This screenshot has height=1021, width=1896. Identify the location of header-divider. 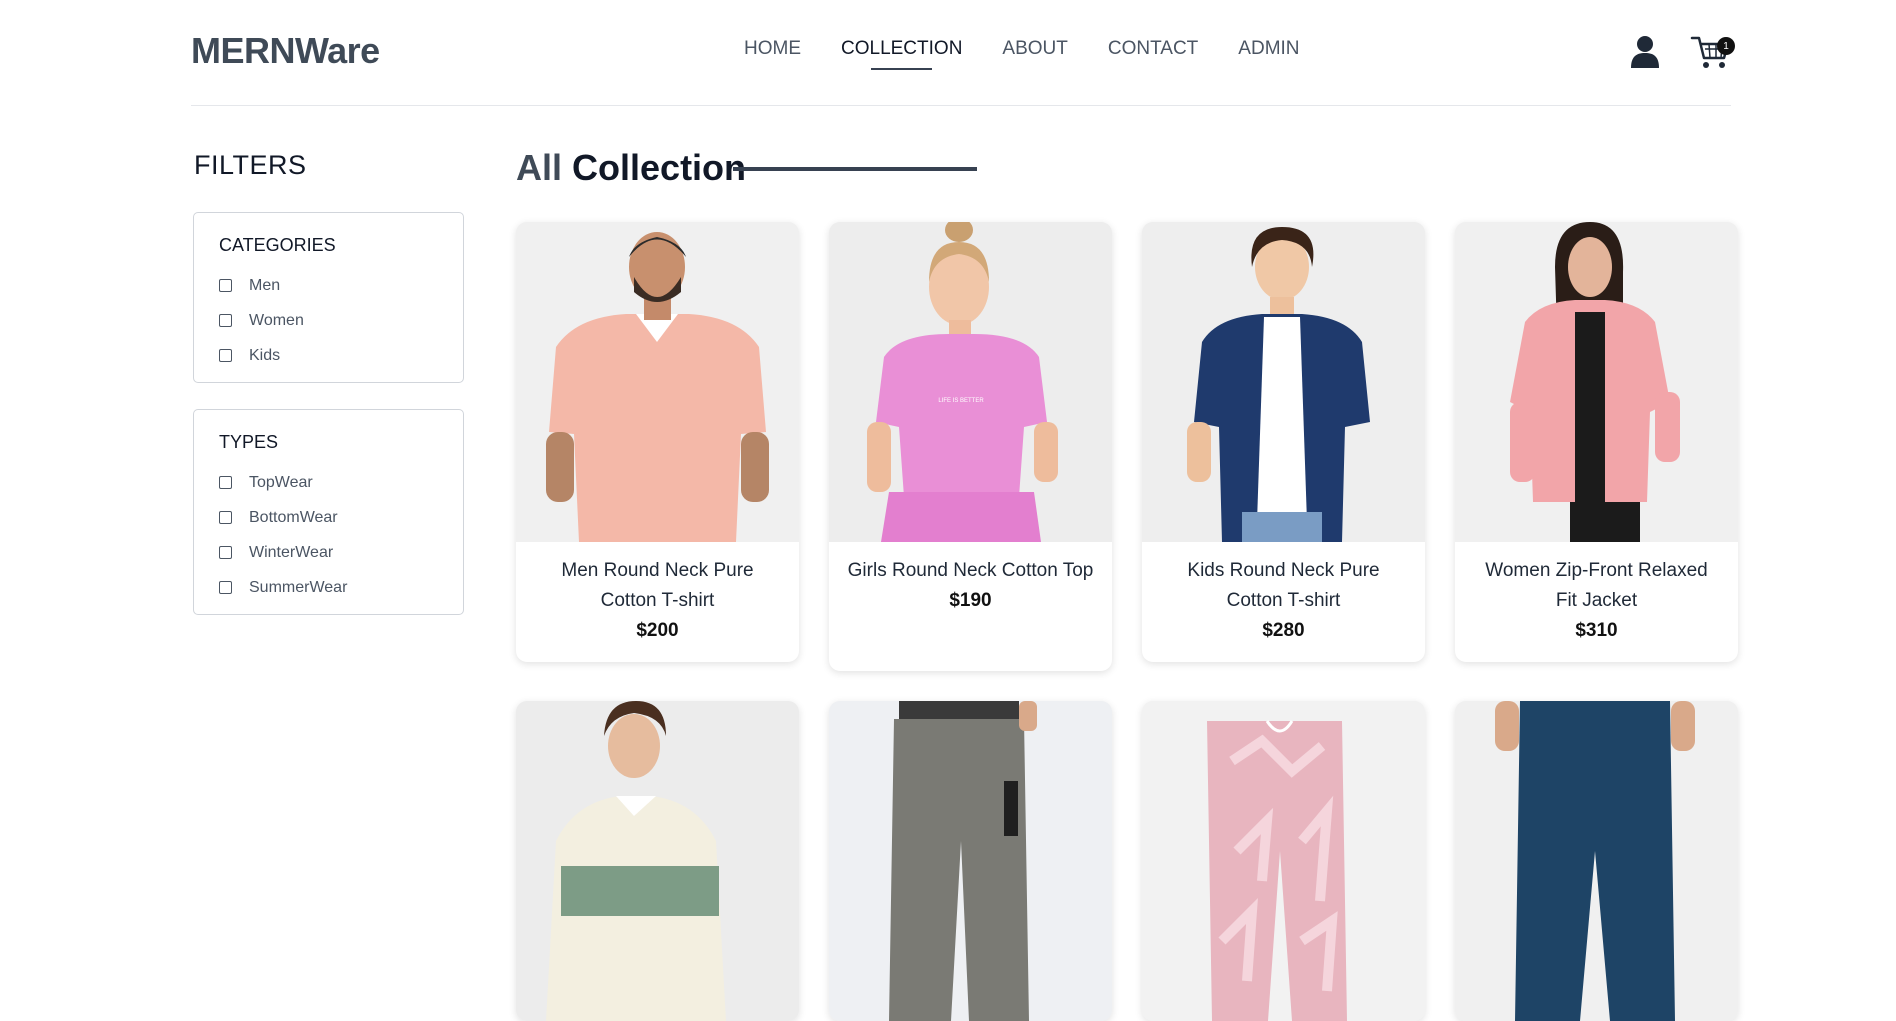
(961, 105).